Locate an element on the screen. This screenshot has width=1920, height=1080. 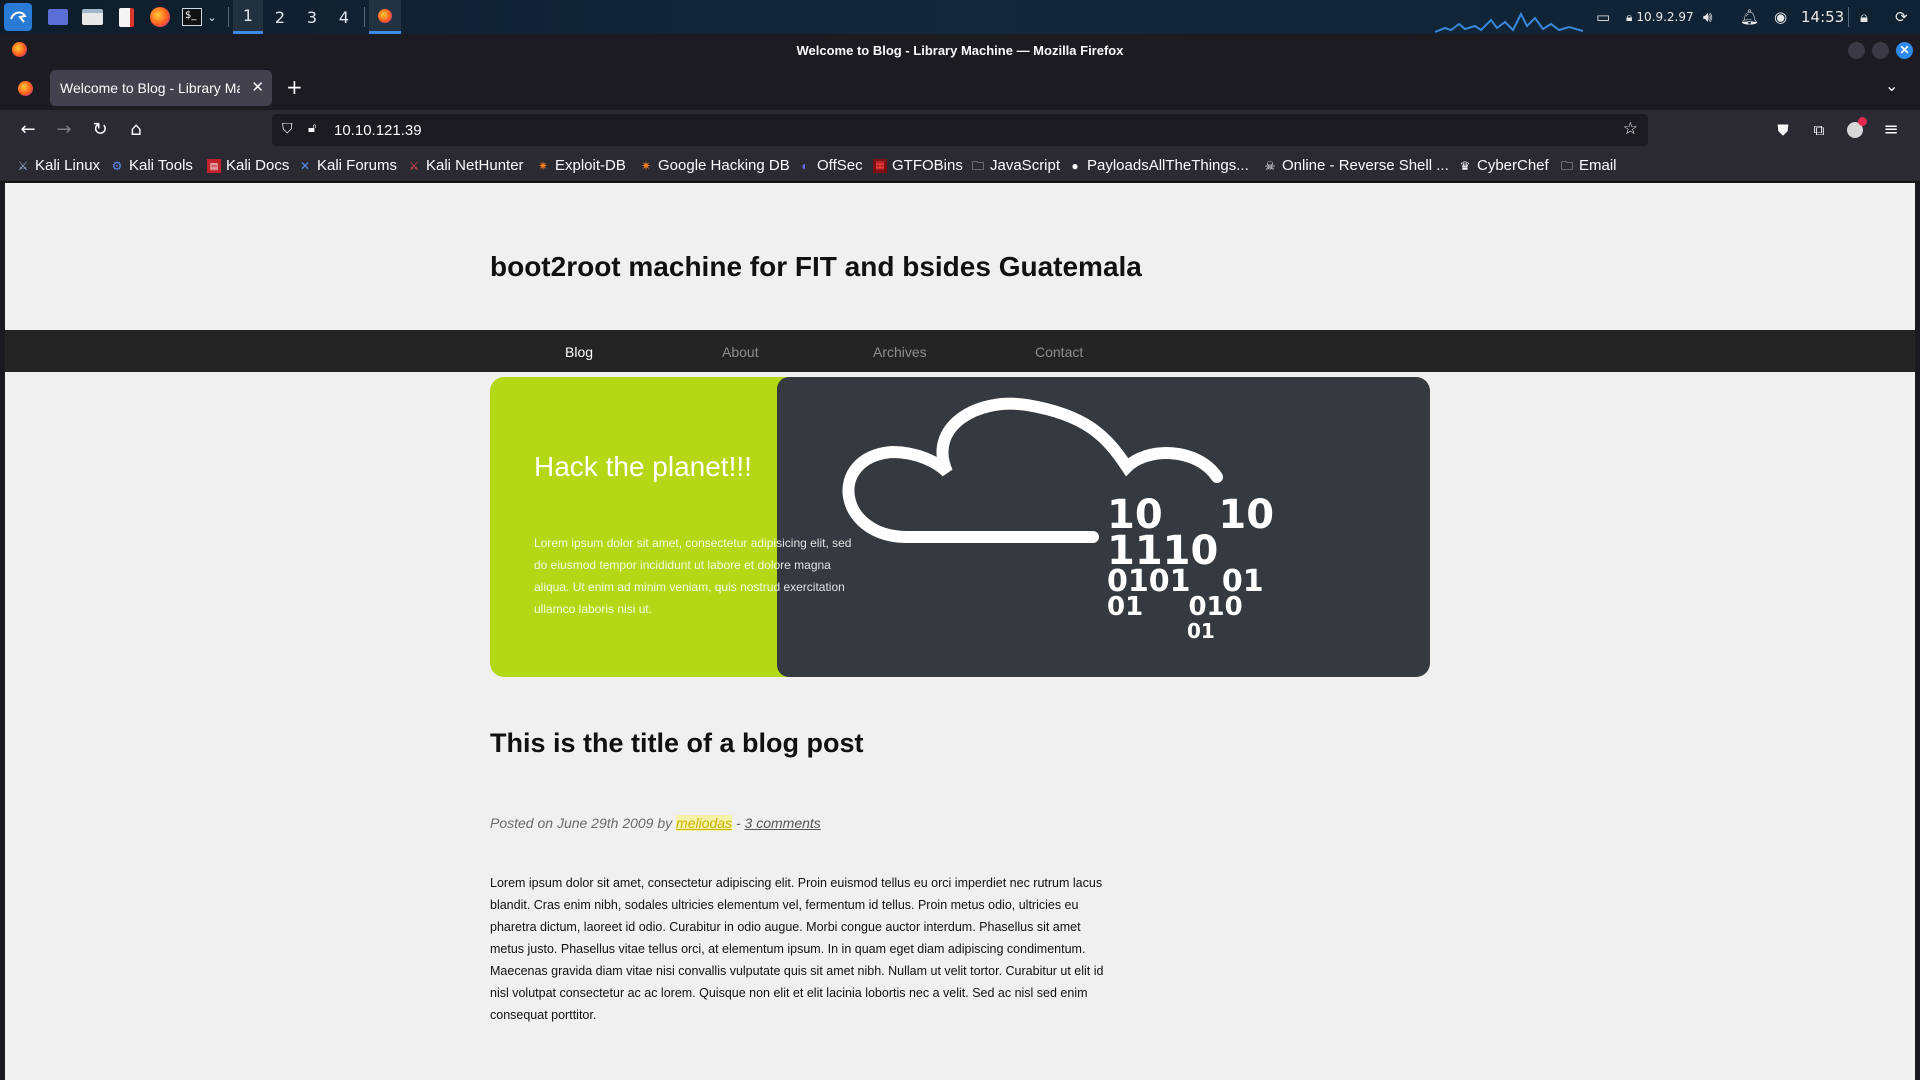
home-button: ⌂ is located at coordinates (136, 130).